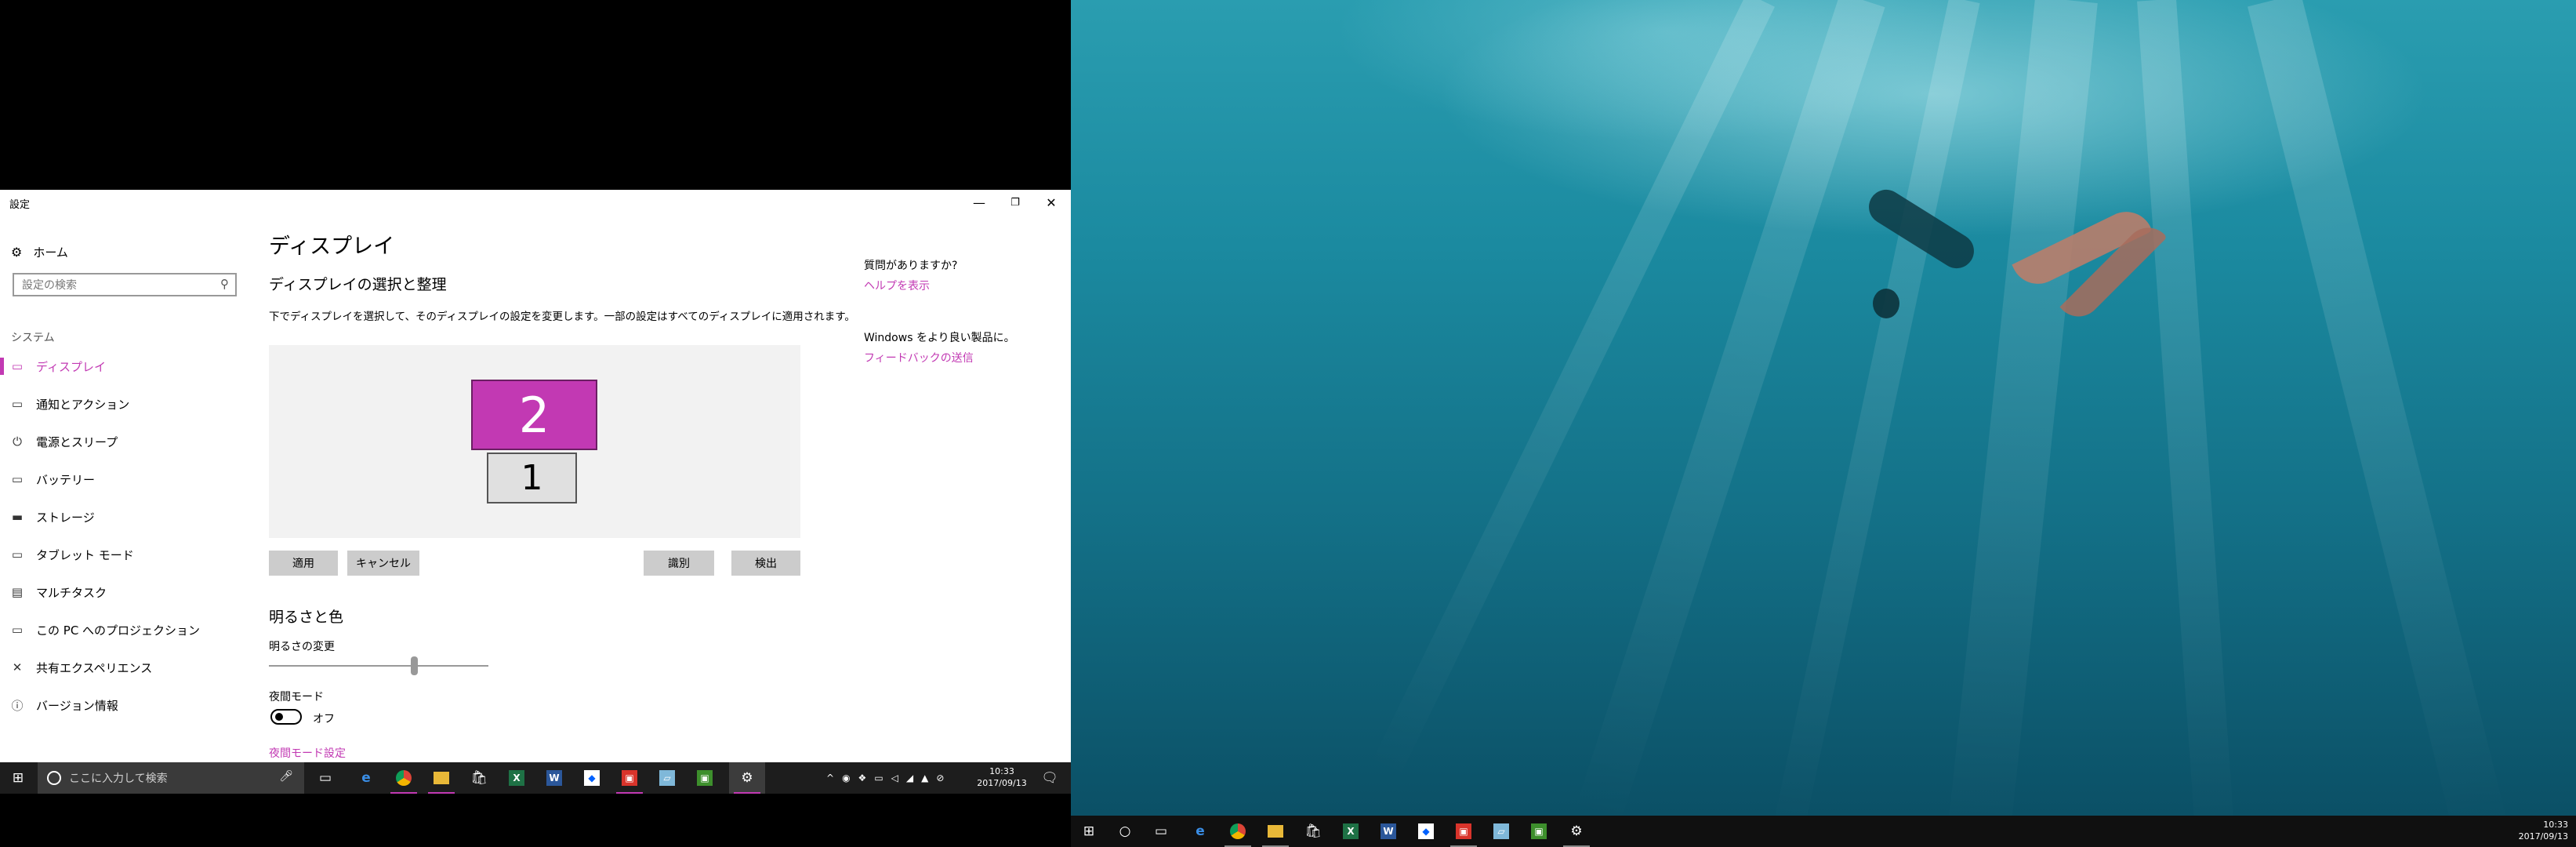 The image size is (2576, 847). I want to click on taskbar-word: W, so click(554, 778).